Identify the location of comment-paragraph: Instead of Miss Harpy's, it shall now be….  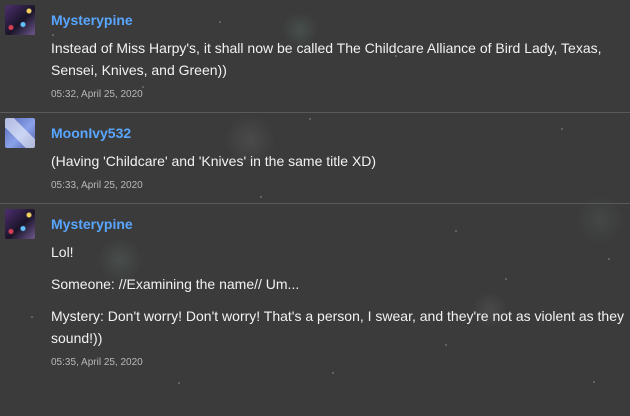
(326, 59).